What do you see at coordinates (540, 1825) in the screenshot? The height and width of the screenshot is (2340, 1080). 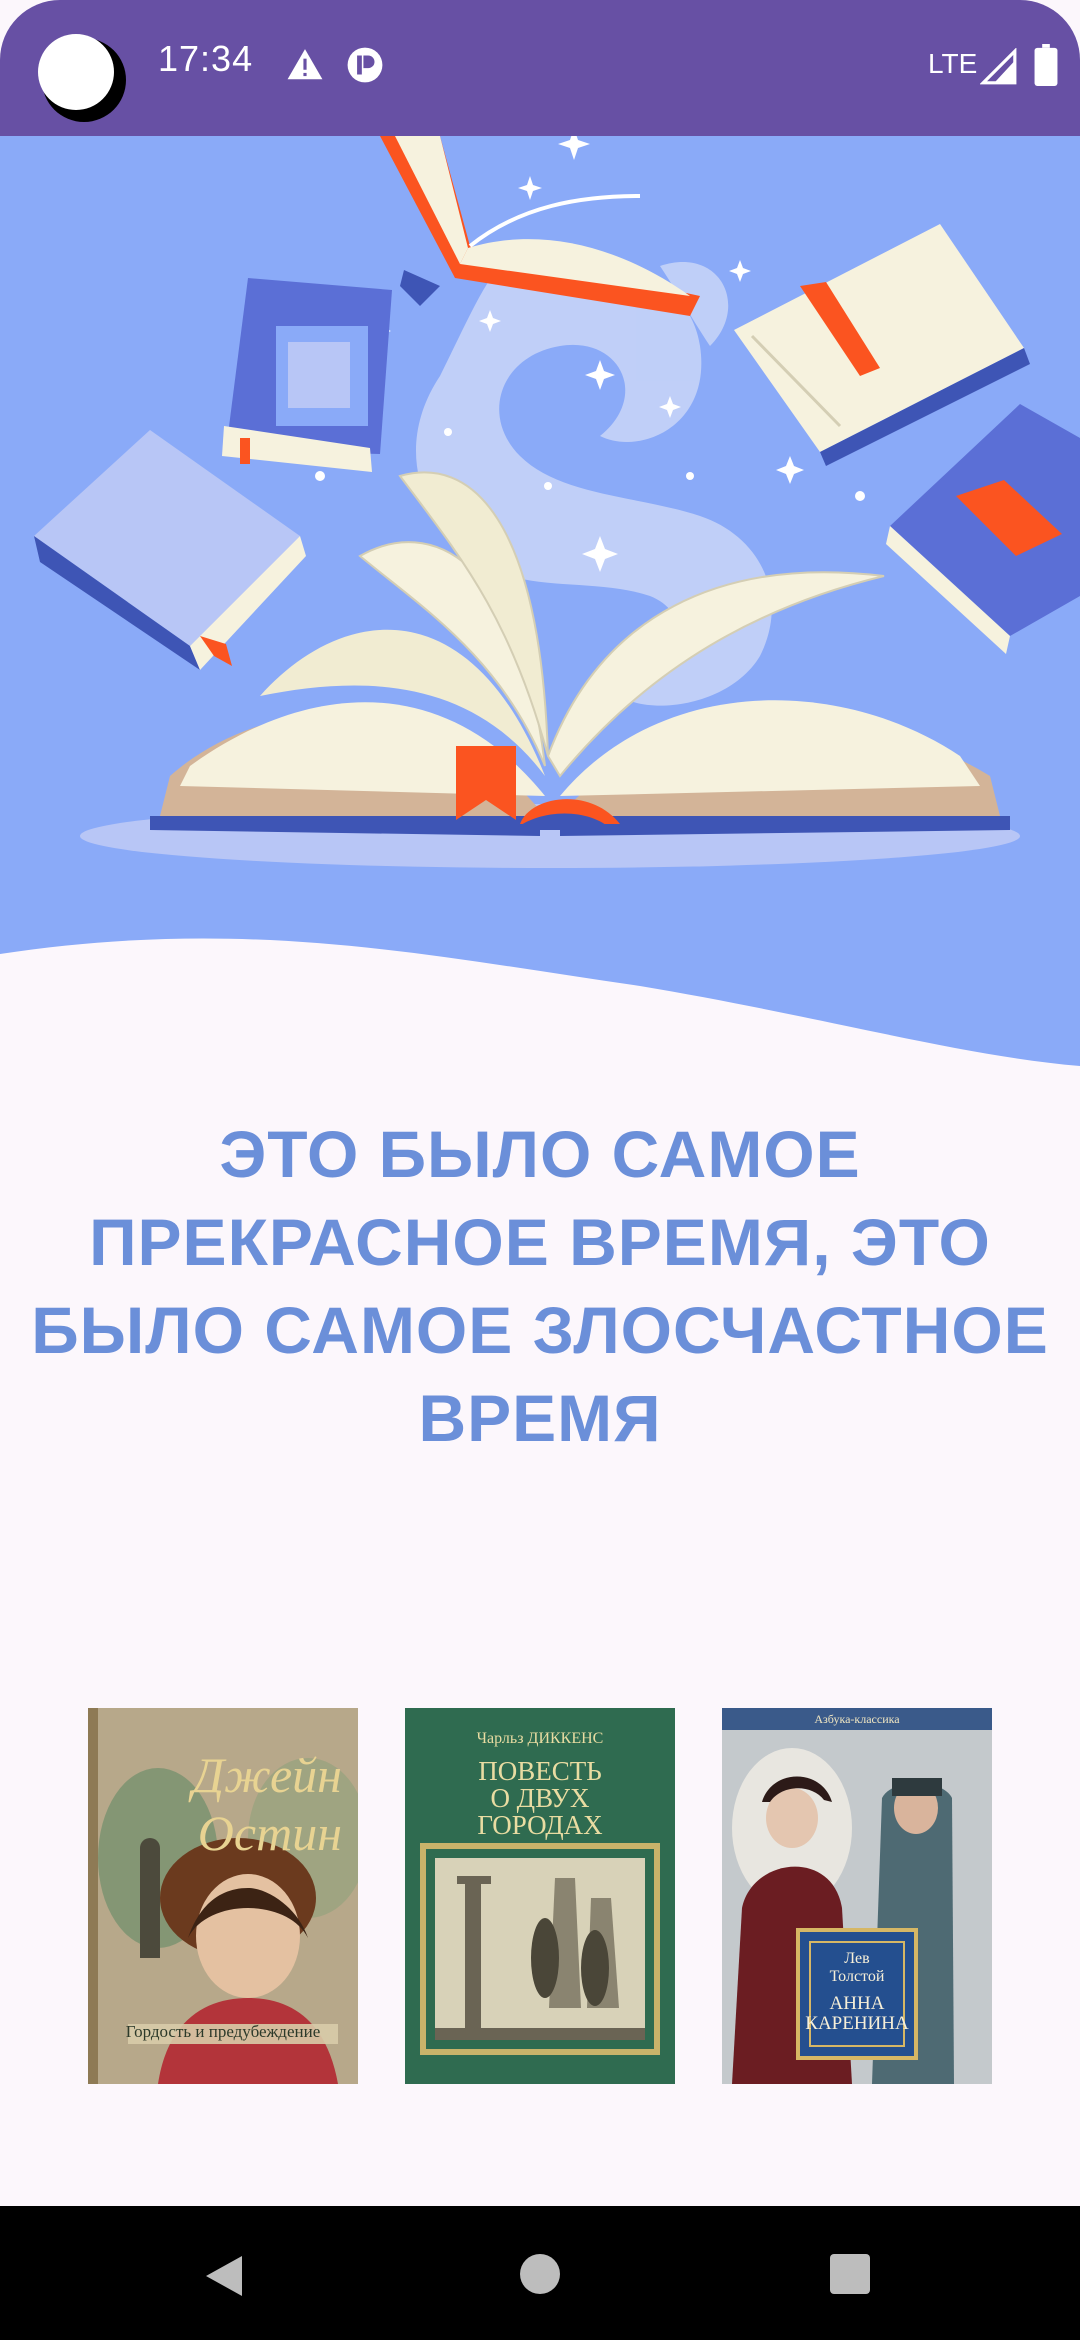 I see `cover-title-line: ГОРОДАХ` at bounding box center [540, 1825].